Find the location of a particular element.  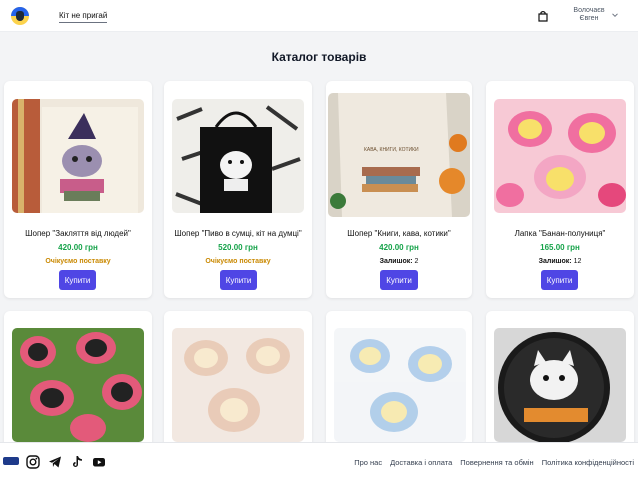

footer-link-delivery: Доставка і оплата is located at coordinates (421, 462).